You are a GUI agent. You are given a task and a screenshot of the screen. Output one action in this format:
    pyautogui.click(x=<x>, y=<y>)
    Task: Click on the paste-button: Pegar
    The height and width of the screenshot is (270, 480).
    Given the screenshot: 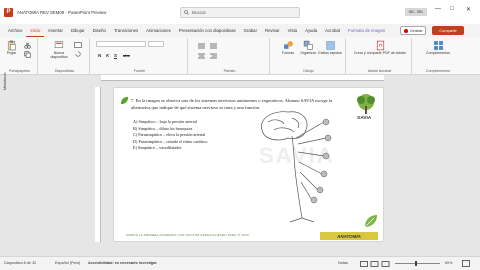 What is the action you would take?
    pyautogui.click(x=11, y=48)
    